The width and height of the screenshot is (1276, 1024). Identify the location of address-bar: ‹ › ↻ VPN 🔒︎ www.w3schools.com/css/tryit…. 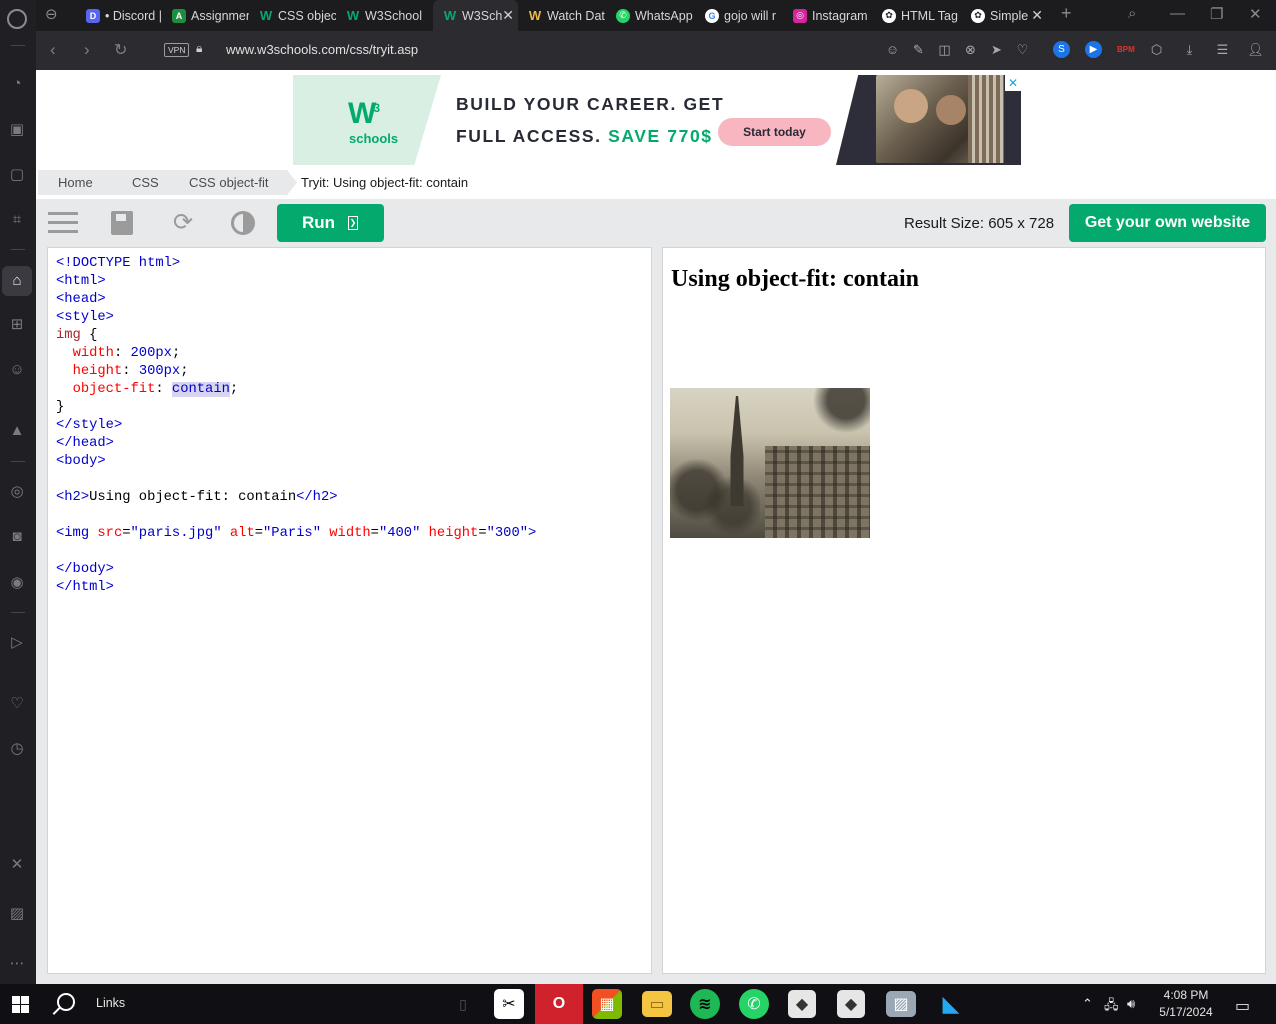
(656, 50).